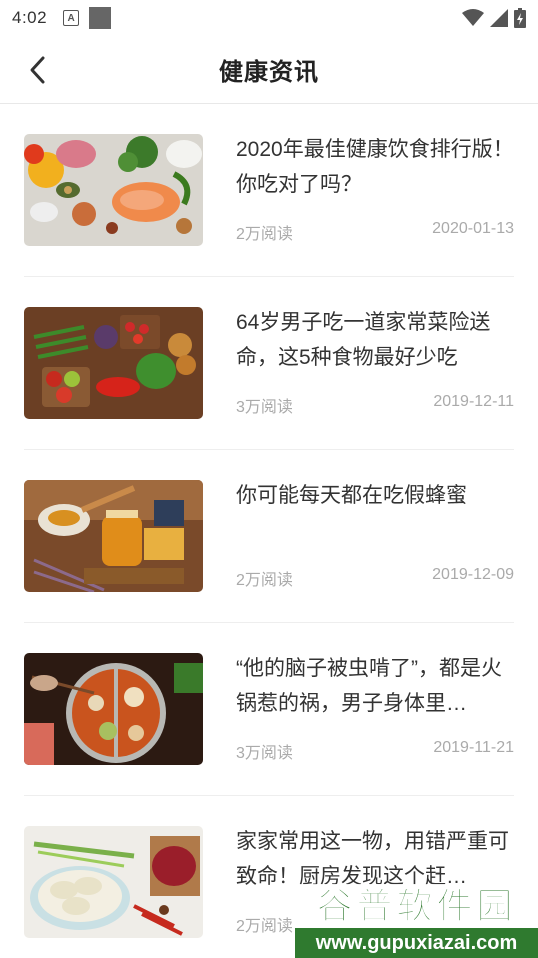 This screenshot has height=958, width=538. Describe the element at coordinates (113, 536) in the screenshot. I see `honey-thumbnail` at that location.